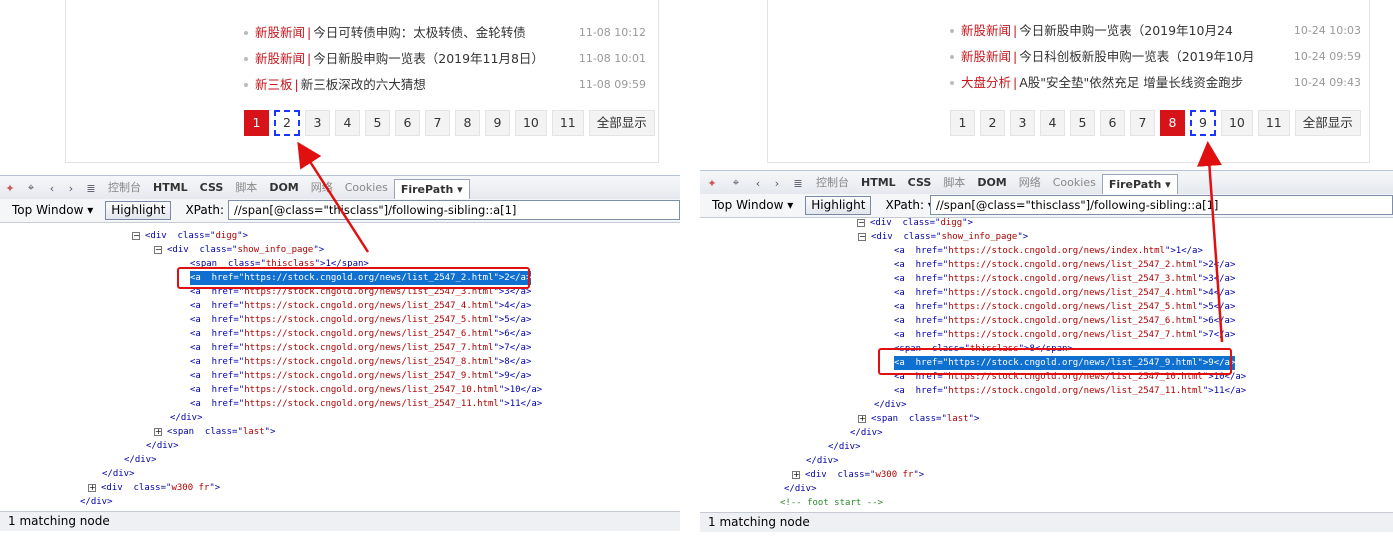 The image size is (1393, 544). What do you see at coordinates (752, 205) in the screenshot?
I see `top-window-button: Top Window ▾` at bounding box center [752, 205].